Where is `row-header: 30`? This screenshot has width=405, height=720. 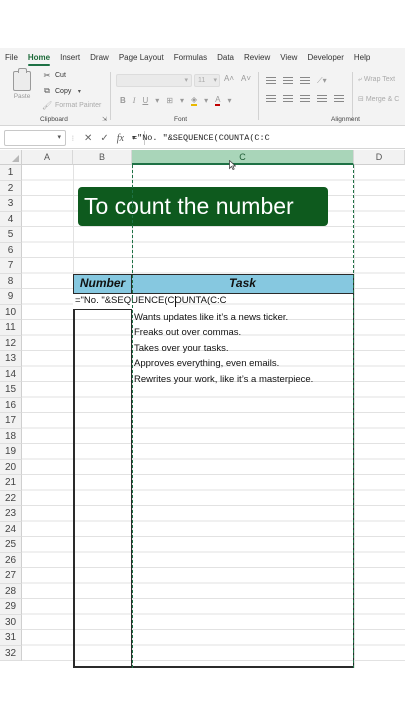
row-header: 30 is located at coordinates (11, 622).